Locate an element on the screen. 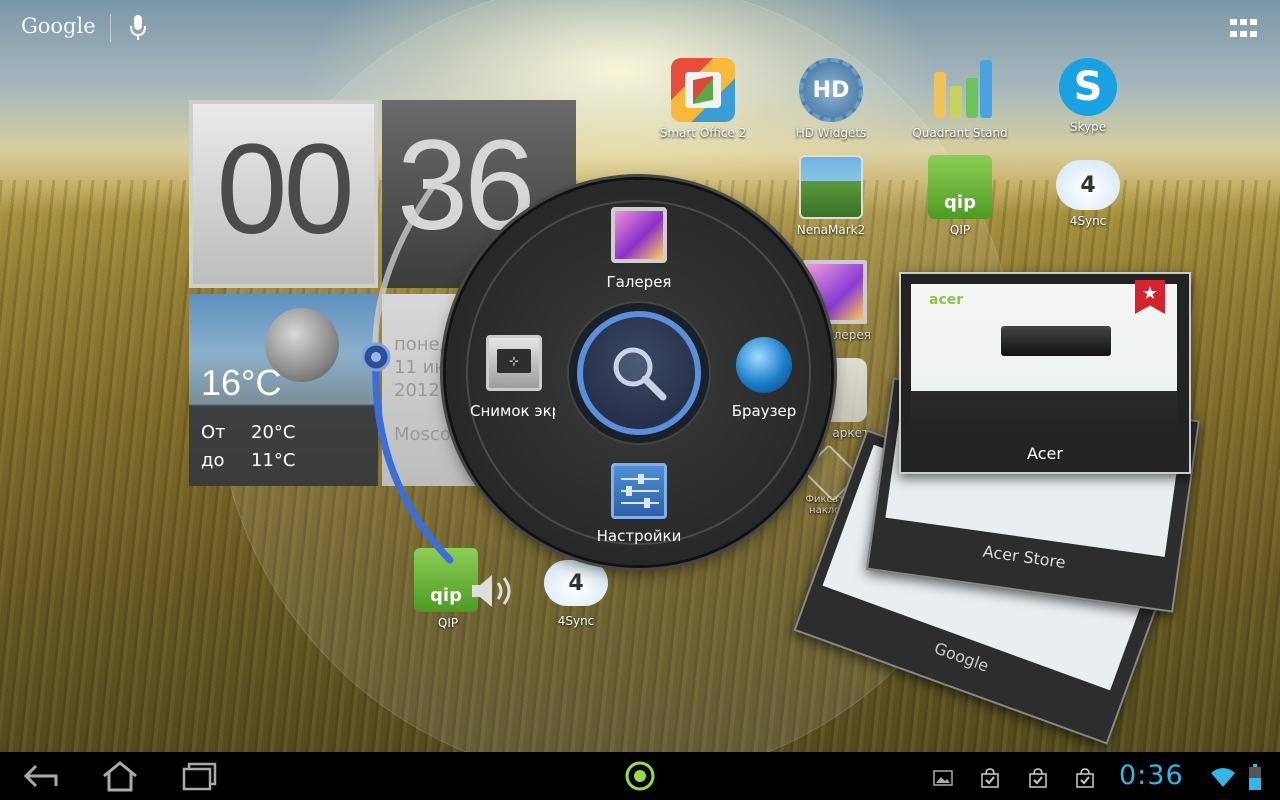 The image size is (1280, 800). battery-icon is located at coordinates (1255, 777).